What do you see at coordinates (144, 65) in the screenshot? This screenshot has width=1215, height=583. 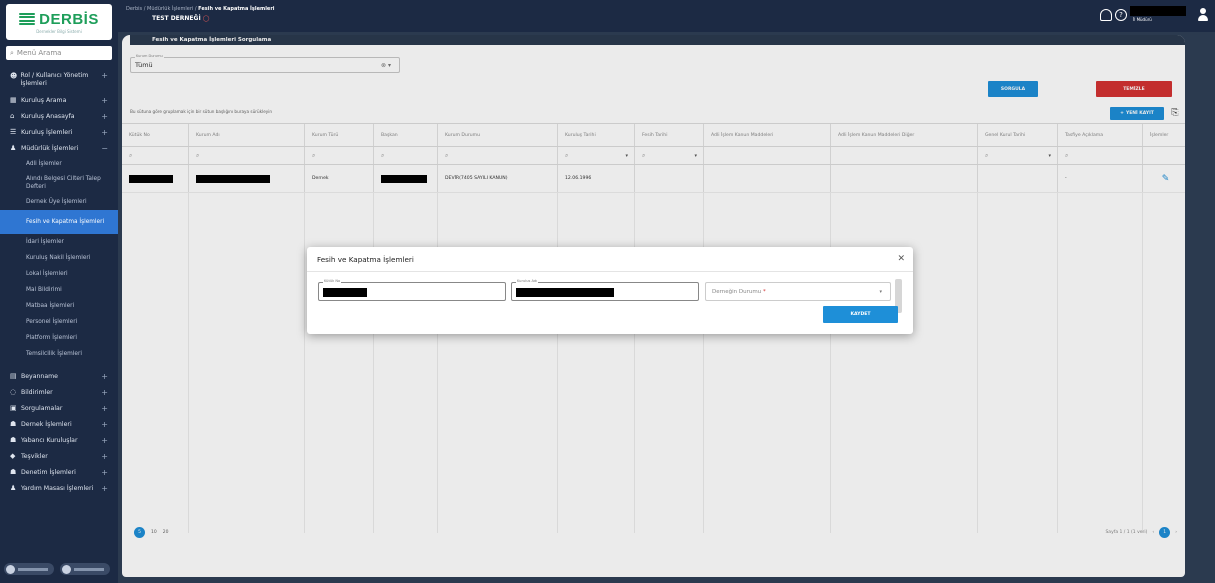 I see `kurum-durumu-value: Tümü` at bounding box center [144, 65].